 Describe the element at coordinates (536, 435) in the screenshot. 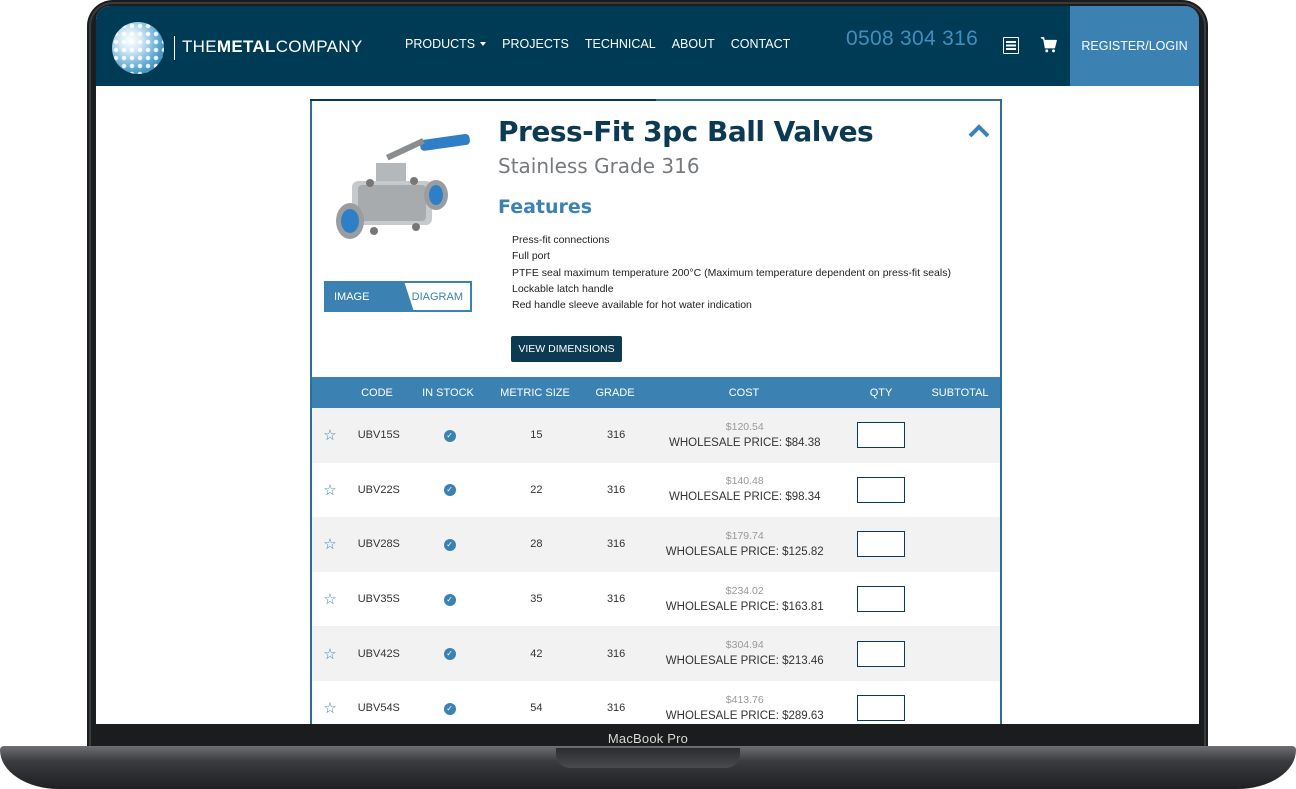

I see `metric-size: 15` at that location.